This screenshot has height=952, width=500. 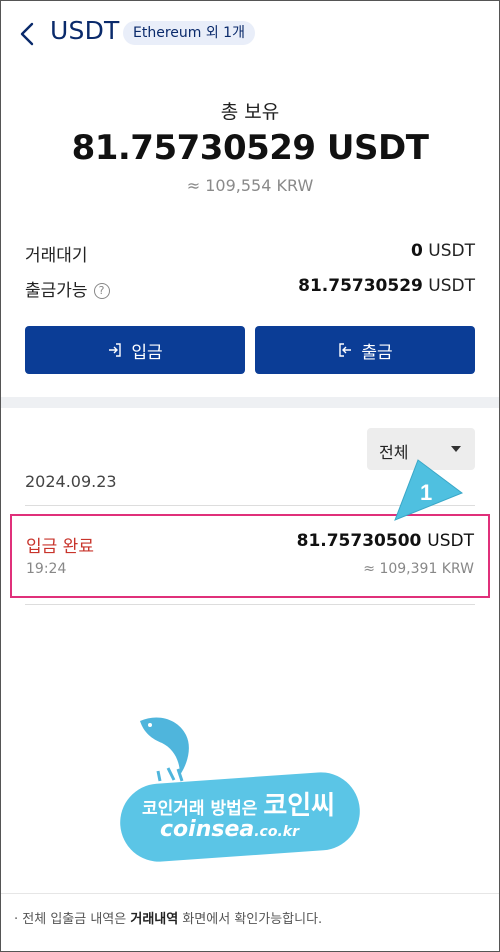 What do you see at coordinates (250, 148) in the screenshot?
I see `total-amount: 81.75730529 USDT` at bounding box center [250, 148].